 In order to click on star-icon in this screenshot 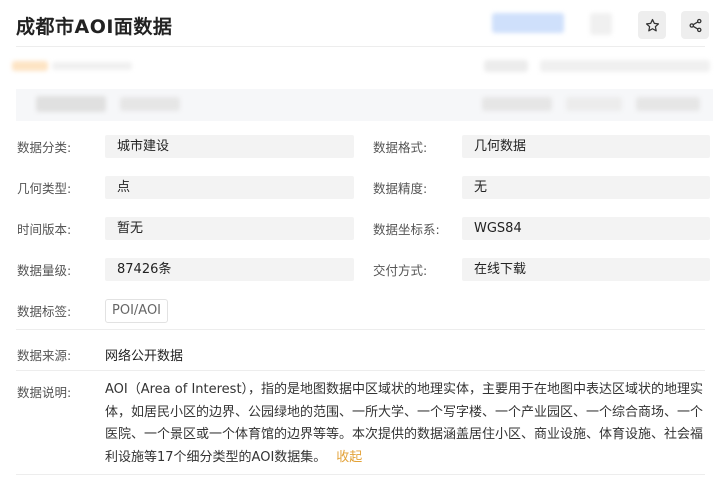, I will do `click(652, 24)`.